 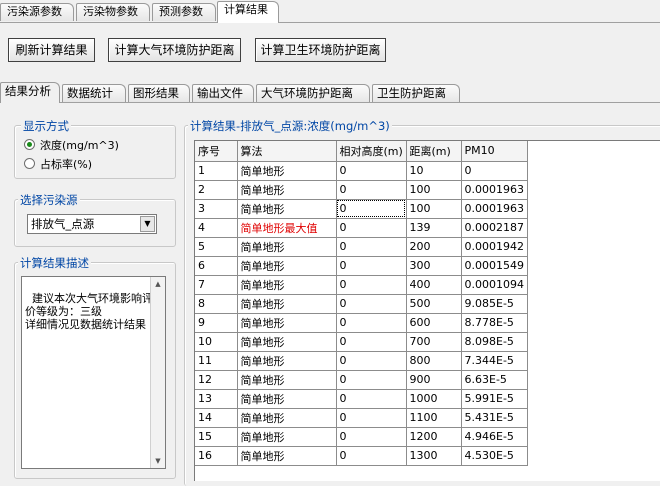 I want to click on table-row: 11 简单地形 0 800 7.344E-5, so click(x=361, y=361).